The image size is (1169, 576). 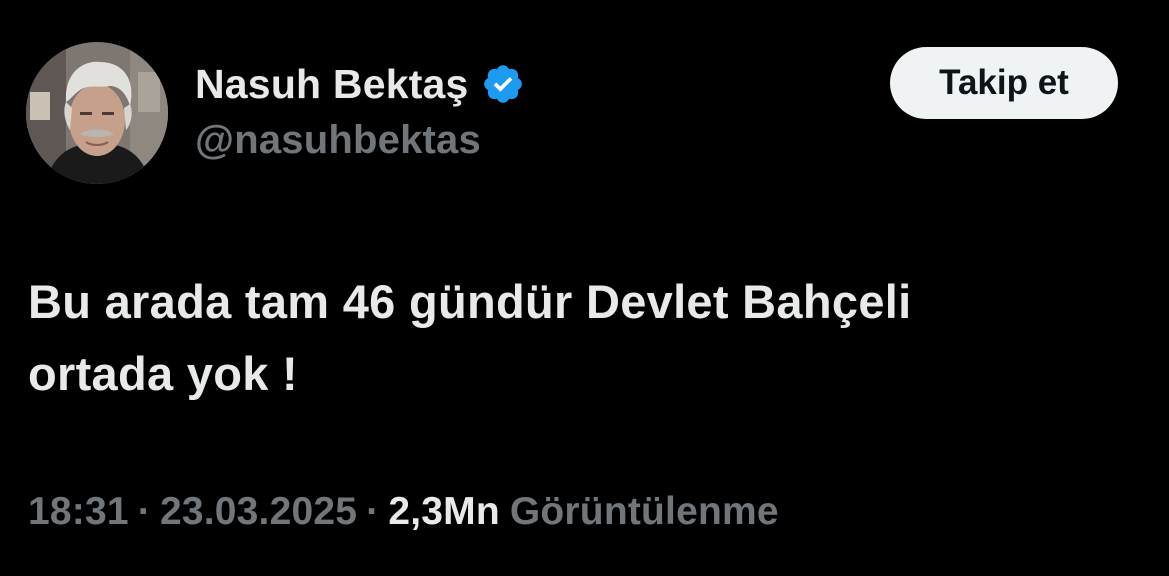 What do you see at coordinates (78, 512) in the screenshot?
I see `tweet-time: 18:31` at bounding box center [78, 512].